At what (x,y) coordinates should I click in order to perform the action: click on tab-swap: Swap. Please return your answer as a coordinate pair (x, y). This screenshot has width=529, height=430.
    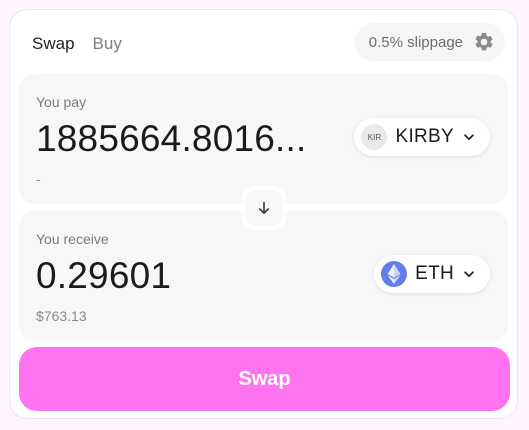
    Looking at the image, I should click on (53, 44).